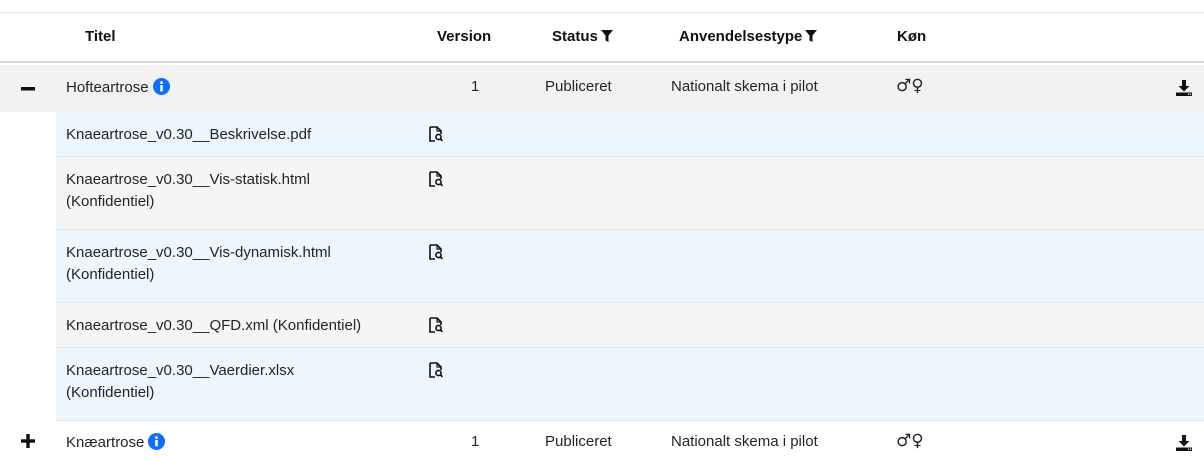 The width and height of the screenshot is (1204, 461). I want to click on table-header: Titel Version Status Anvendelsestype Køn, so click(602, 38).